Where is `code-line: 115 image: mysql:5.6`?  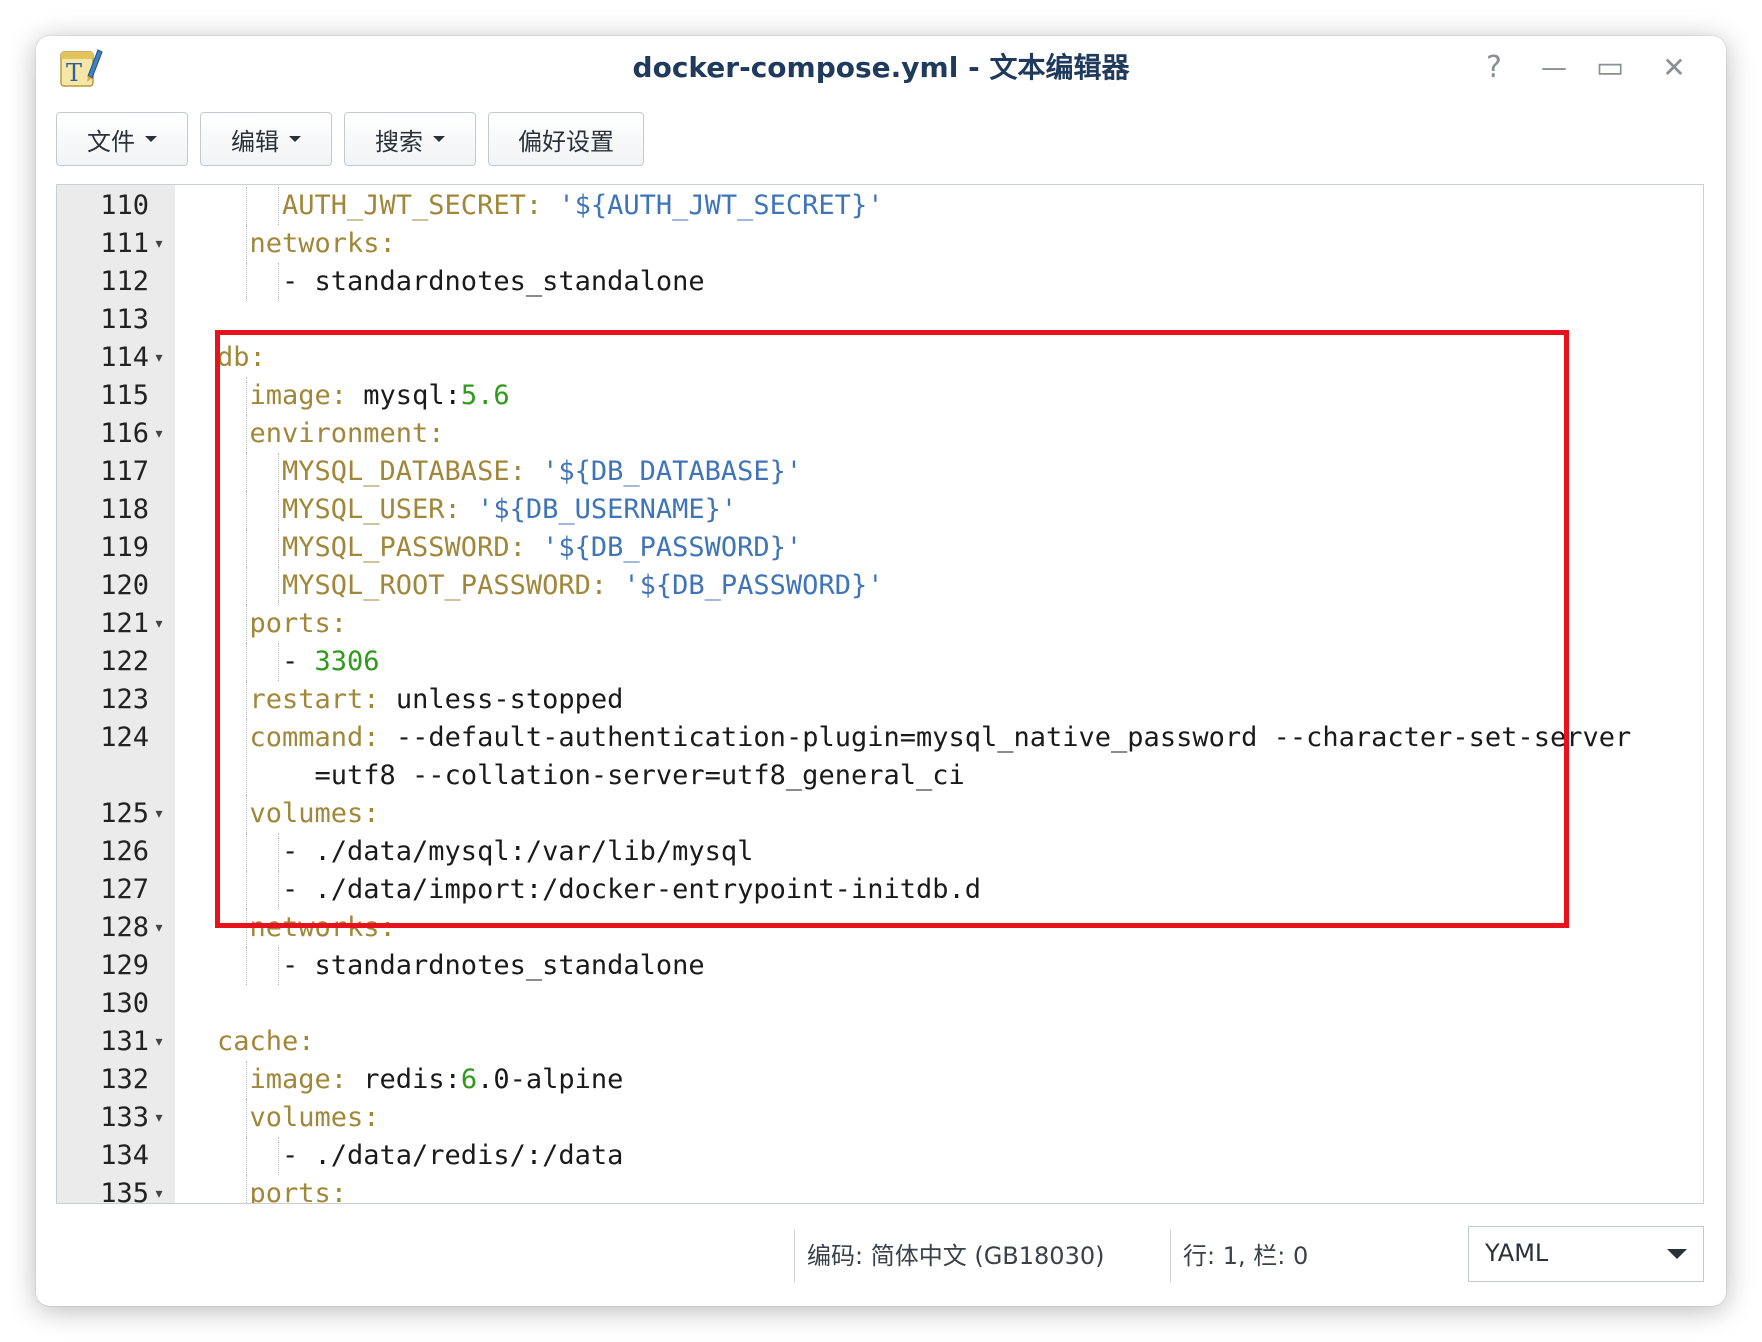 code-line: 115 image: mysql:5.6 is located at coordinates (880, 396).